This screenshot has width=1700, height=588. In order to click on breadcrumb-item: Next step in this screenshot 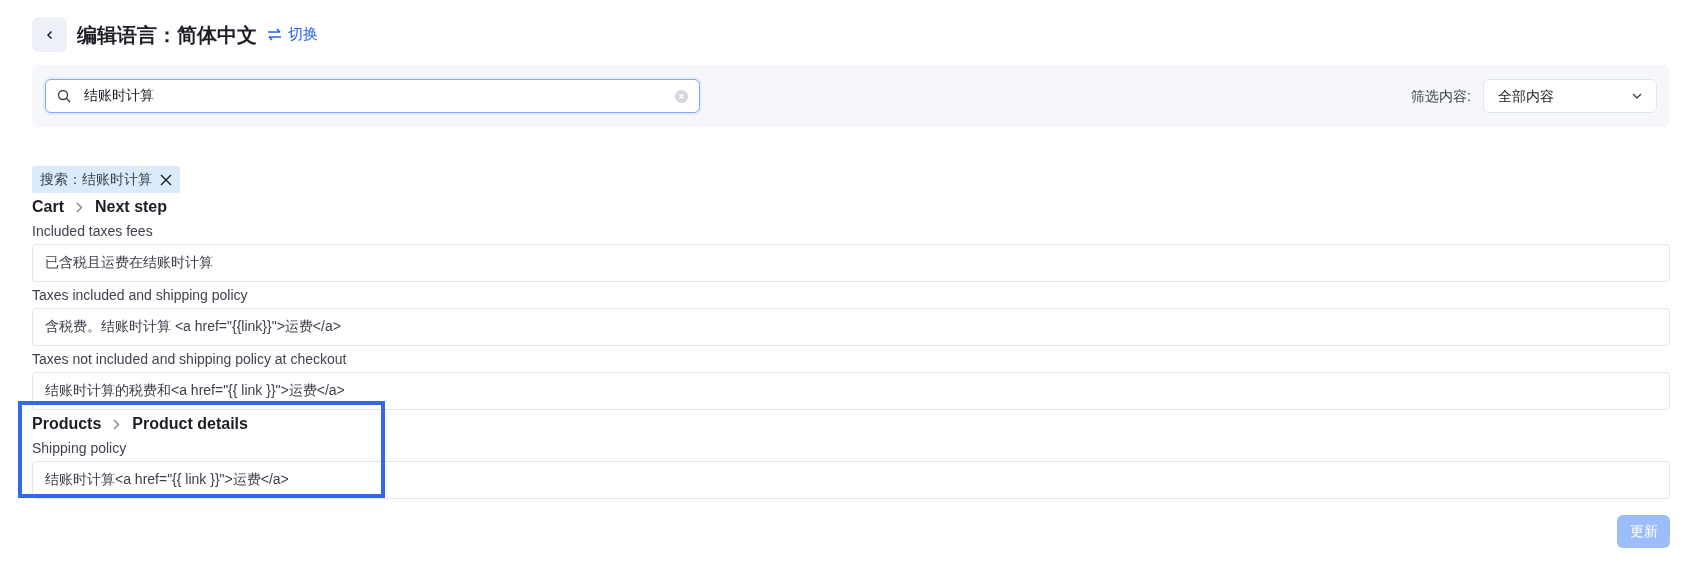, I will do `click(131, 207)`.